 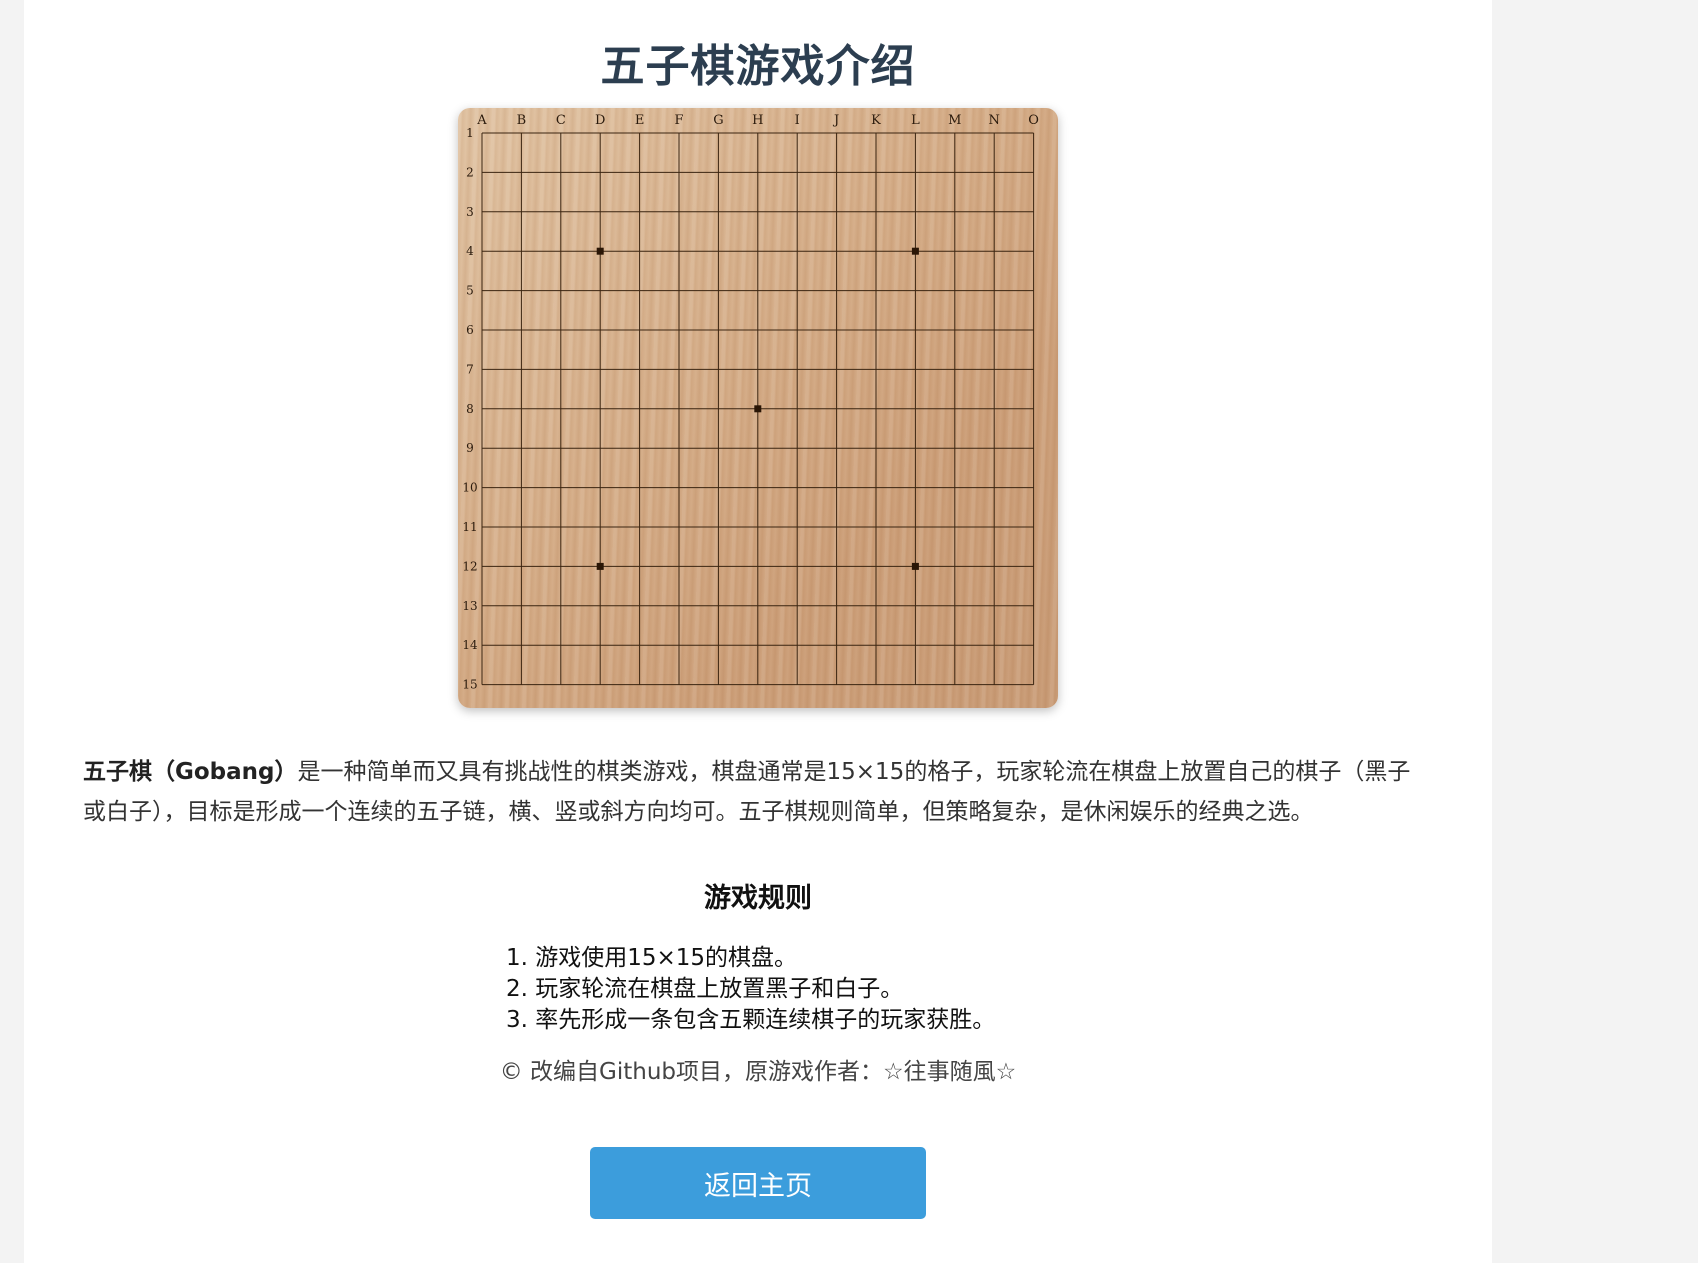 What do you see at coordinates (470, 448) in the screenshot?
I see `row-label: 9` at bounding box center [470, 448].